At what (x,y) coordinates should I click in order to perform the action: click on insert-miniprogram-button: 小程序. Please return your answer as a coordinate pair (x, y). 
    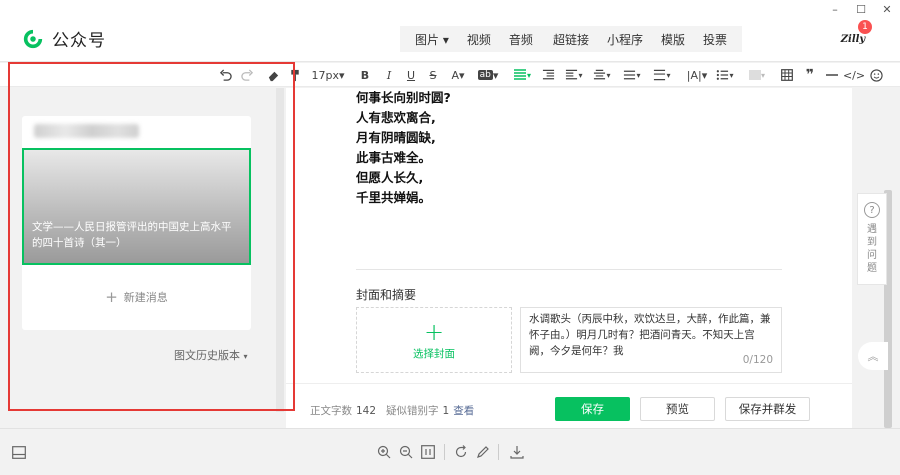
    Looking at the image, I should click on (625, 39).